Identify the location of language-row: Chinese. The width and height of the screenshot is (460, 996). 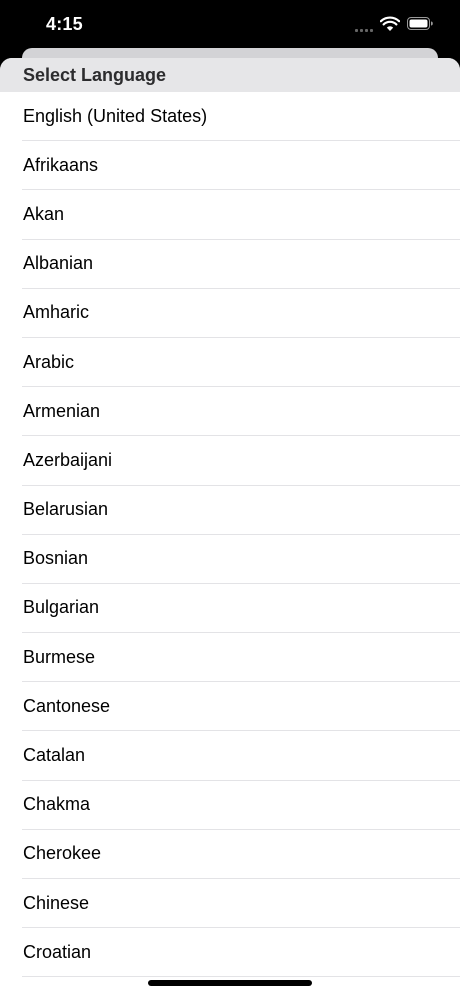
(241, 904).